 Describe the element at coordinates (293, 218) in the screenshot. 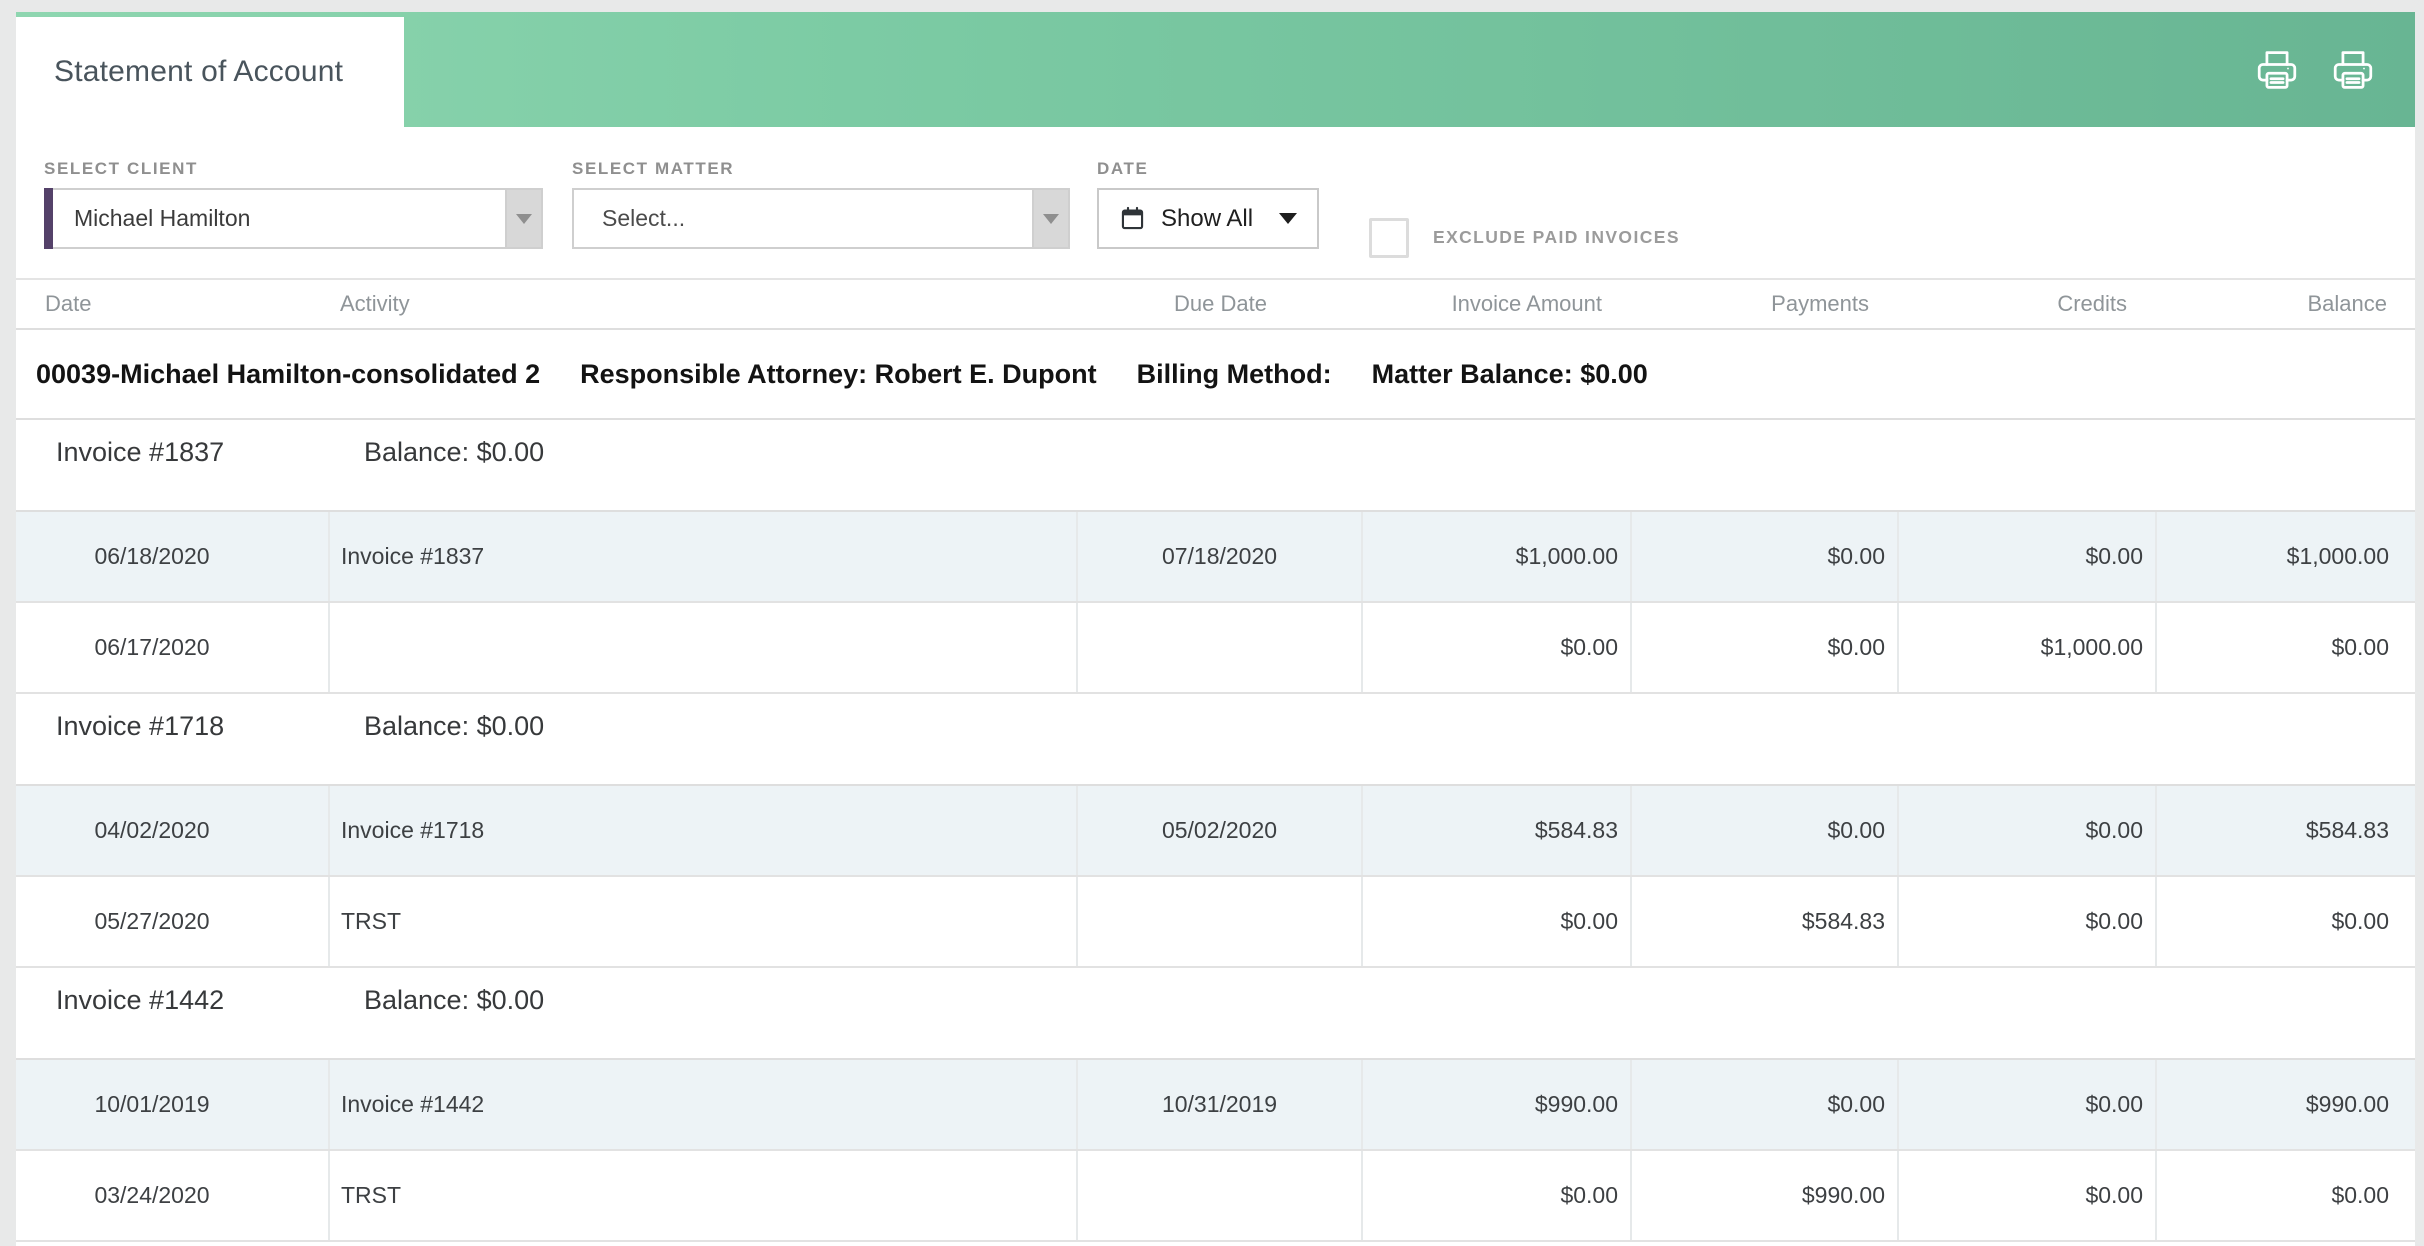

I see `client-select: Michael Hamilton` at that location.